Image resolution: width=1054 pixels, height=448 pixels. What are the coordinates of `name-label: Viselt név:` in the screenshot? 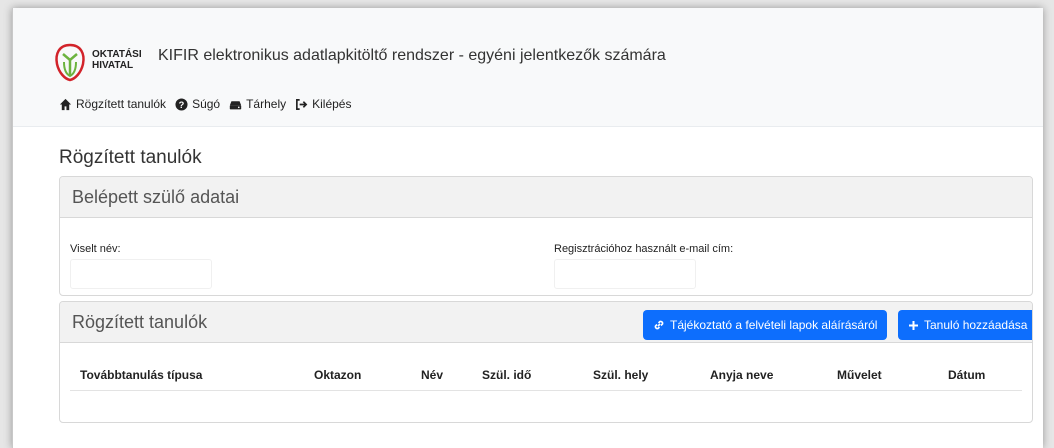 It's located at (95, 249).